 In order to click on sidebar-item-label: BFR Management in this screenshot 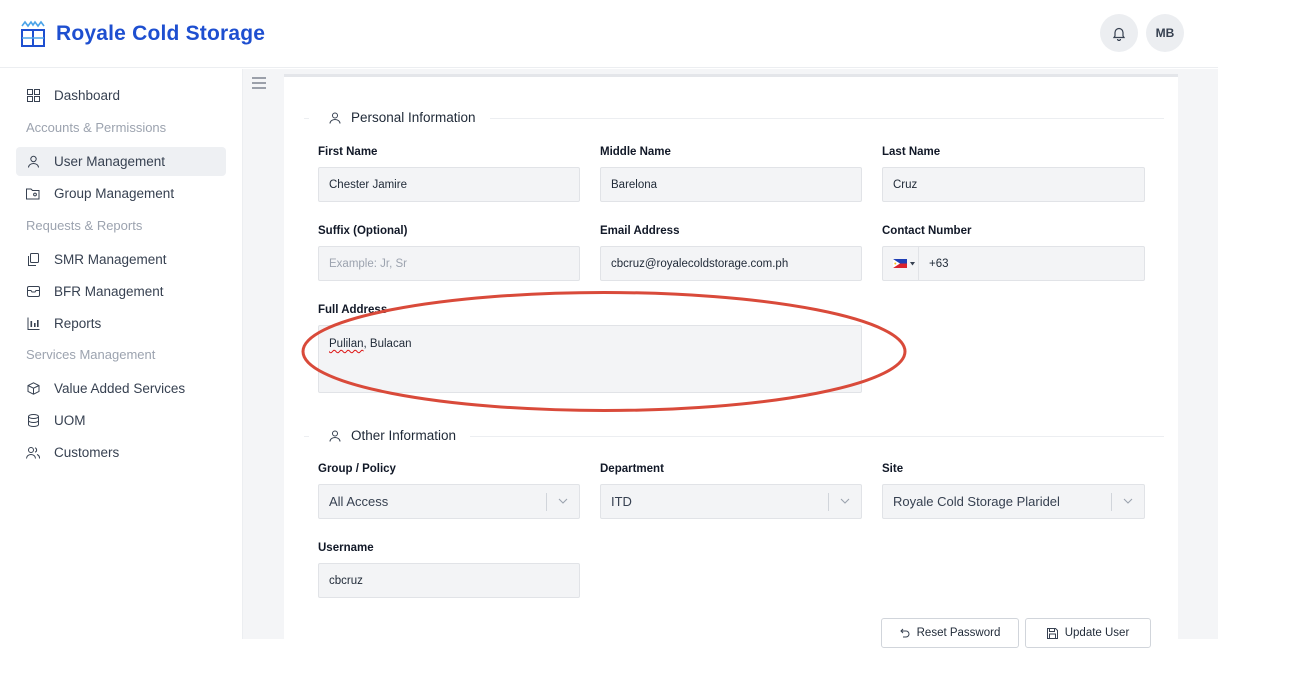, I will do `click(109, 291)`.